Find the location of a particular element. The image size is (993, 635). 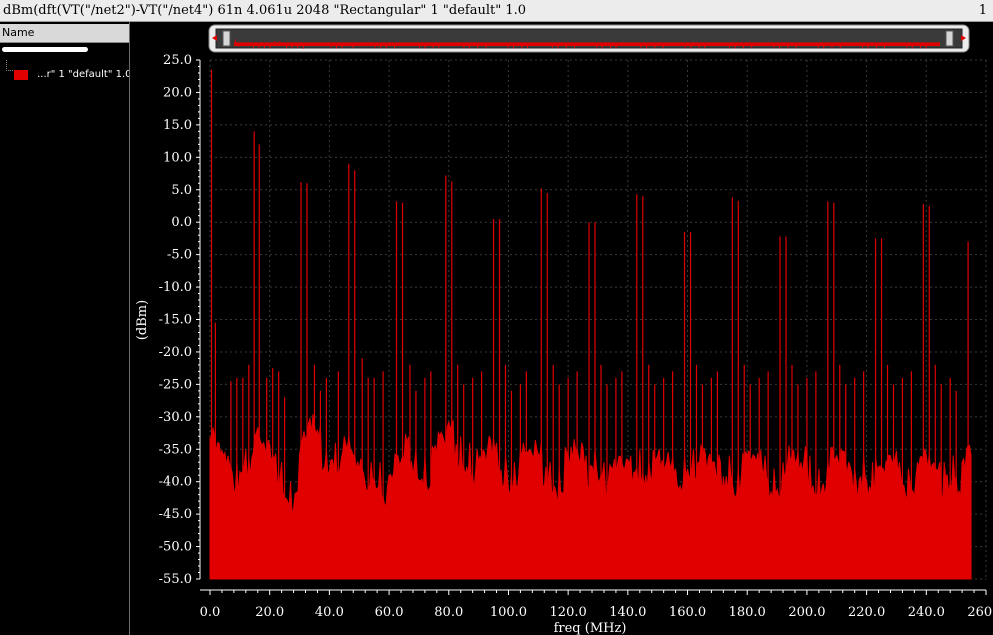

overview-scroller is located at coordinates (589, 38).